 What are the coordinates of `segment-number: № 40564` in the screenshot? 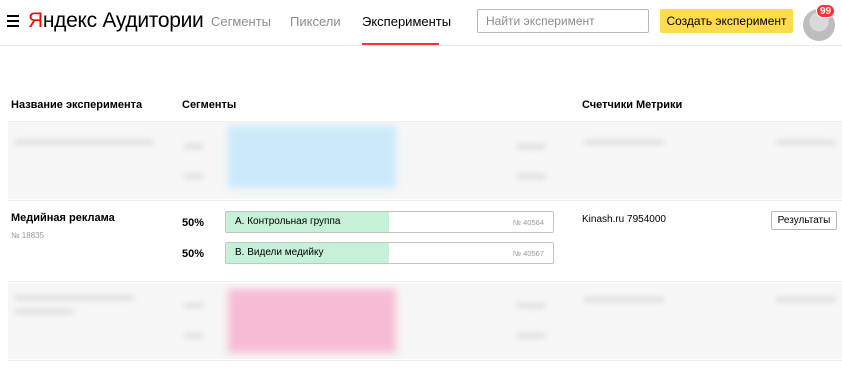 It's located at (528, 222).